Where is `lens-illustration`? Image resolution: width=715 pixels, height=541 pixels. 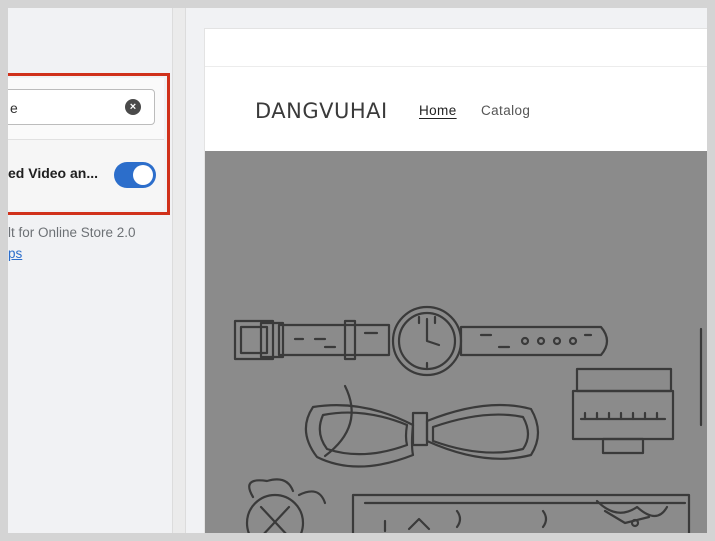
lens-illustration is located at coordinates (637, 391).